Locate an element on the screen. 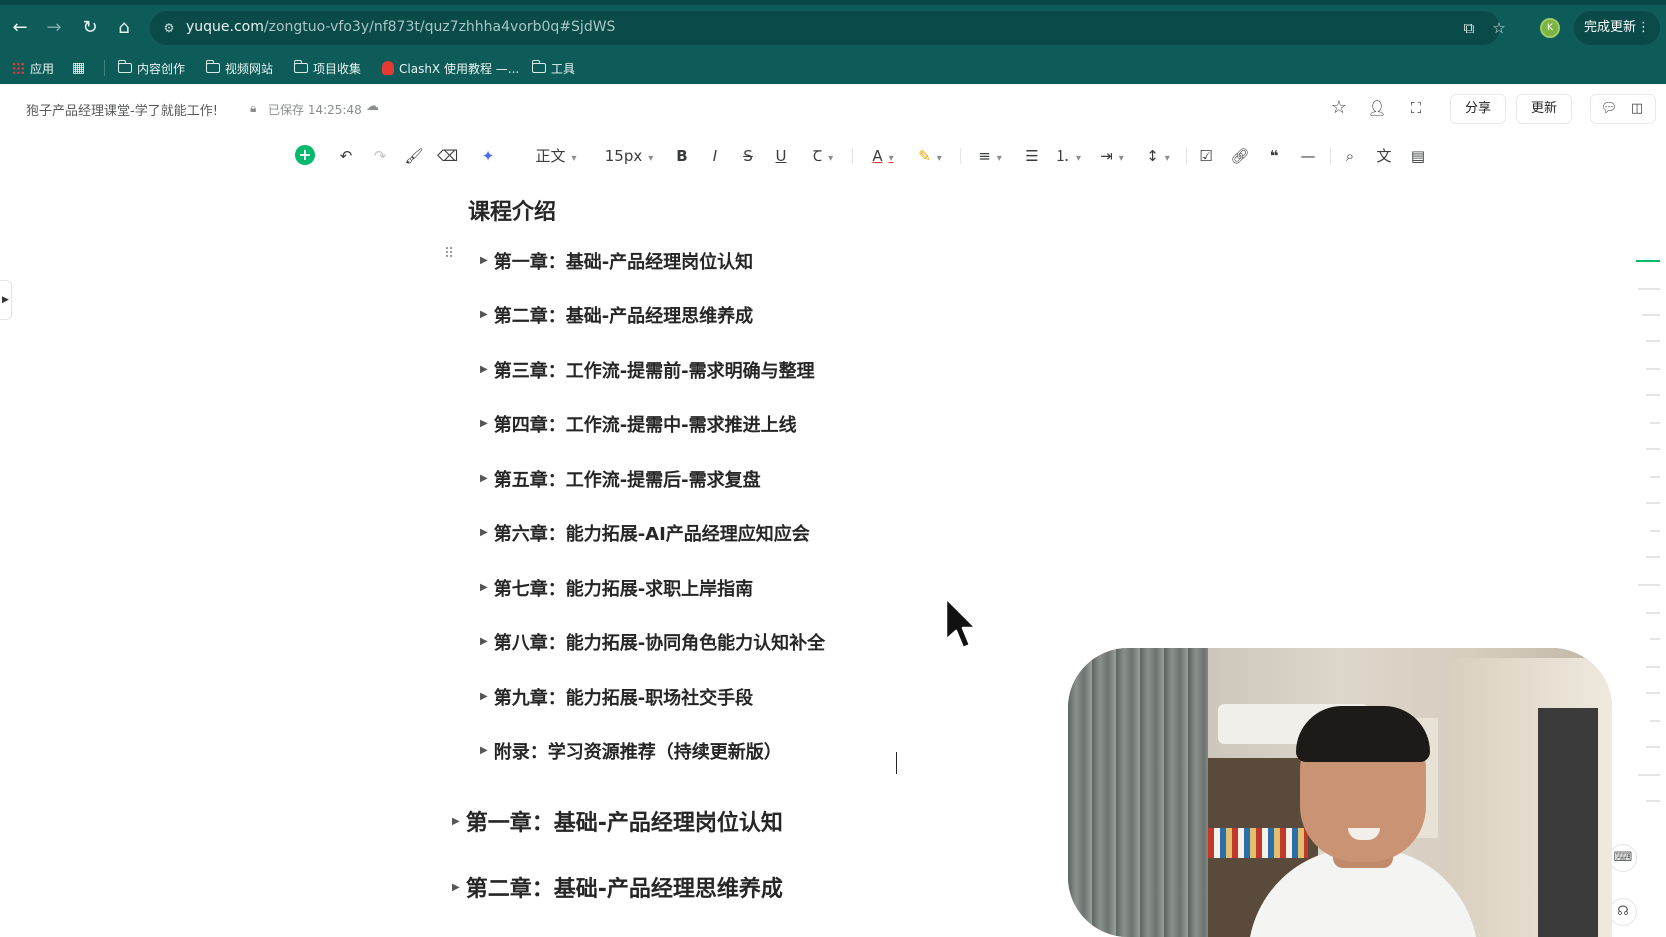 Image resolution: width=1666 pixels, height=937 pixels. align-icon: ≡ is located at coordinates (990, 156).